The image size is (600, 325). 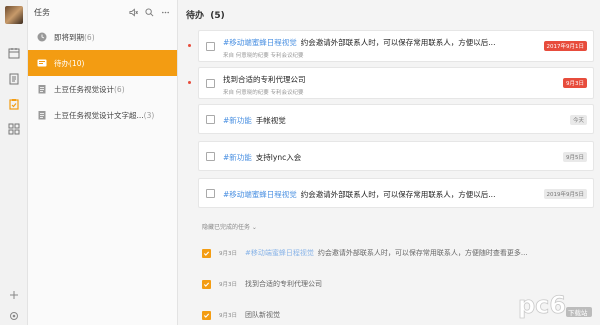 What do you see at coordinates (165, 12) in the screenshot?
I see `more-icon` at bounding box center [165, 12].